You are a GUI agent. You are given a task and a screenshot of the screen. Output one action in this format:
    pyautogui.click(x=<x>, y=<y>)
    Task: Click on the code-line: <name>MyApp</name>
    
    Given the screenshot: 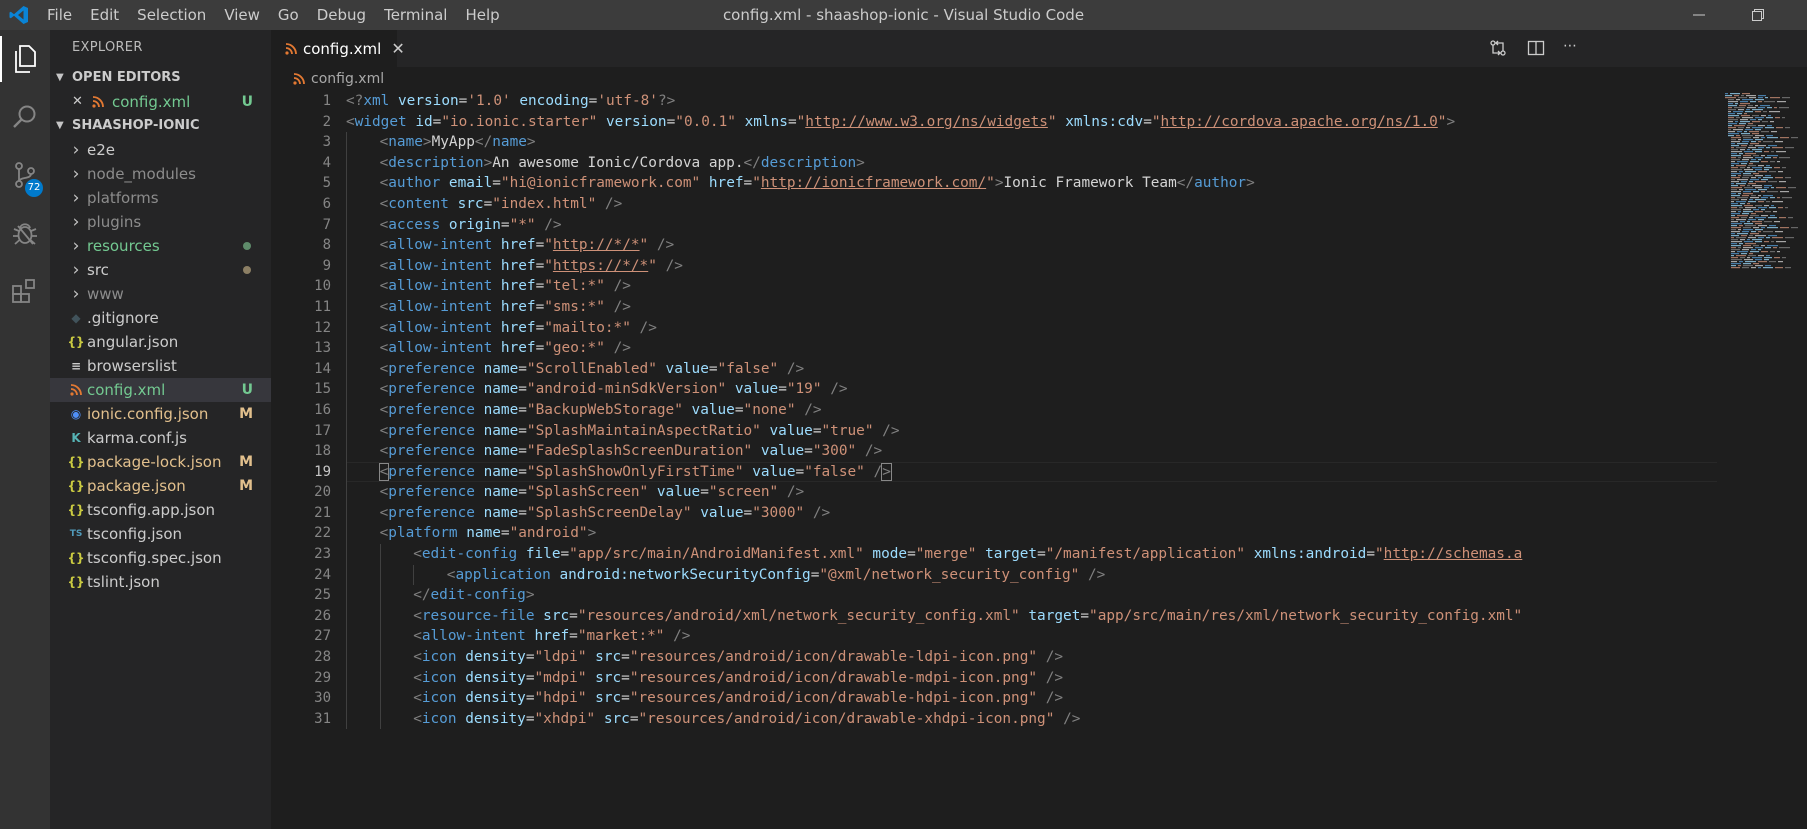 What is the action you would take?
    pyautogui.click(x=1031, y=142)
    